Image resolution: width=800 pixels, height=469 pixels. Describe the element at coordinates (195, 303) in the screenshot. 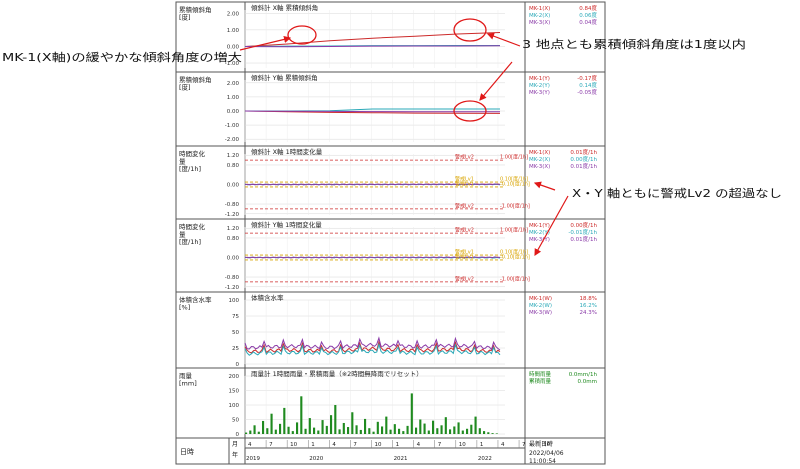

I see `panel-ylabel: 体積含水率[%]` at that location.